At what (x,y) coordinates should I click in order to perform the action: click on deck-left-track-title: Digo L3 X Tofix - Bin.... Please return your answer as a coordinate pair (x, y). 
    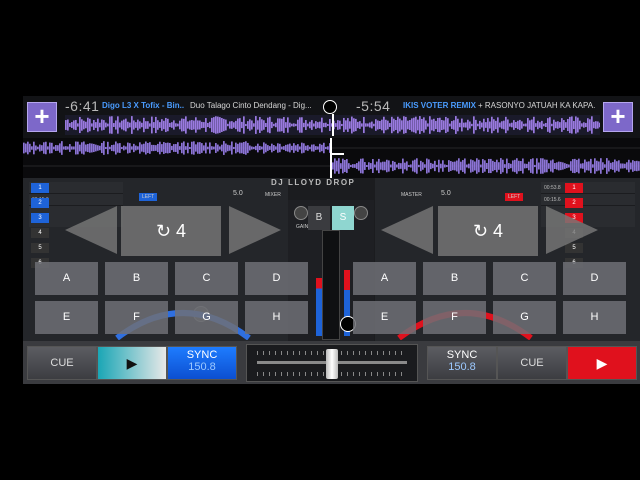
    Looking at the image, I should click on (143, 105).